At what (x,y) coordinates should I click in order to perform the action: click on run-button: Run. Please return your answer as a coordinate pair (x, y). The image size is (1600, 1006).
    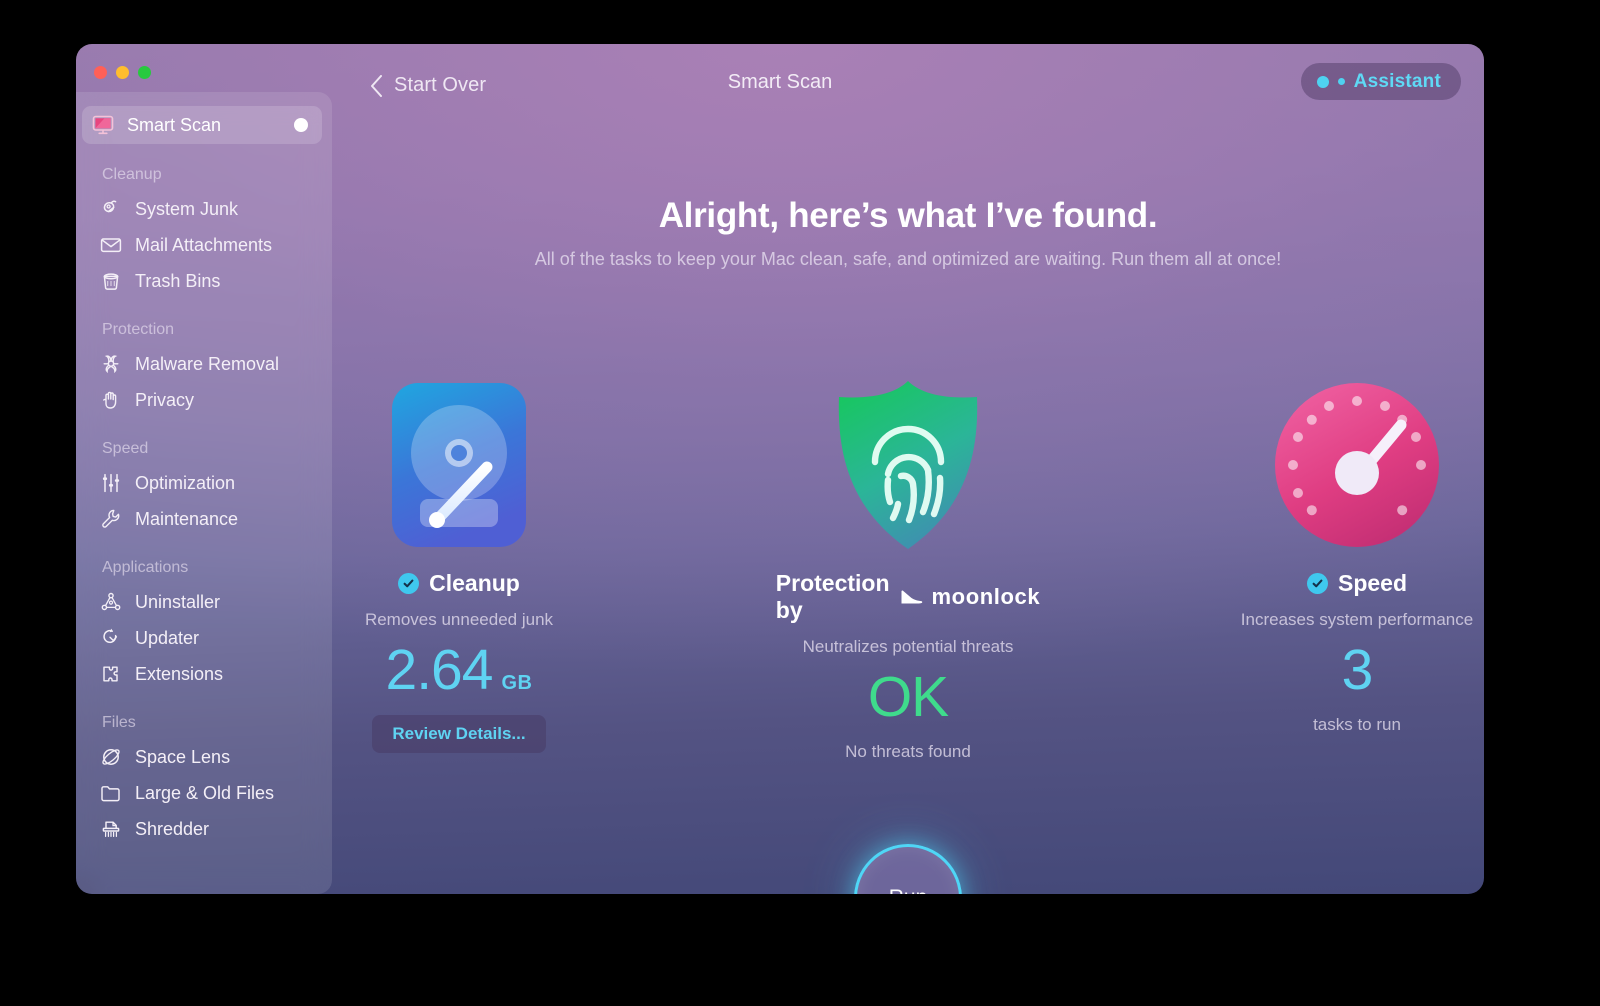
    Looking at the image, I should click on (908, 869).